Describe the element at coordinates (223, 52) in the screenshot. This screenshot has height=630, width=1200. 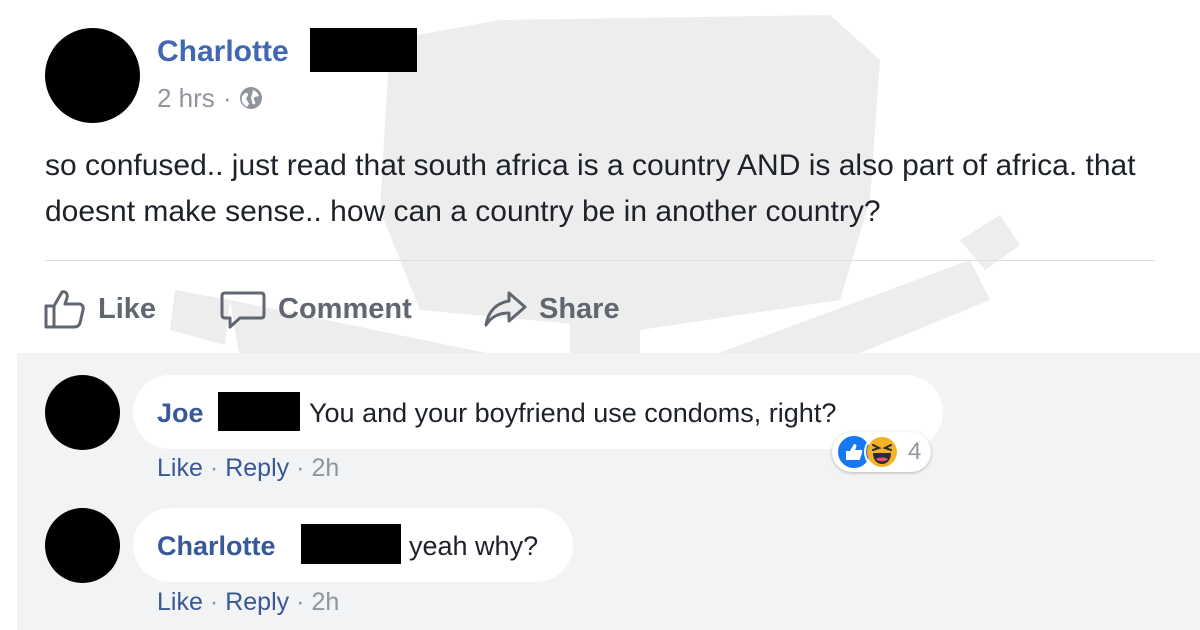
I see `post-author-name: Charlotte` at that location.